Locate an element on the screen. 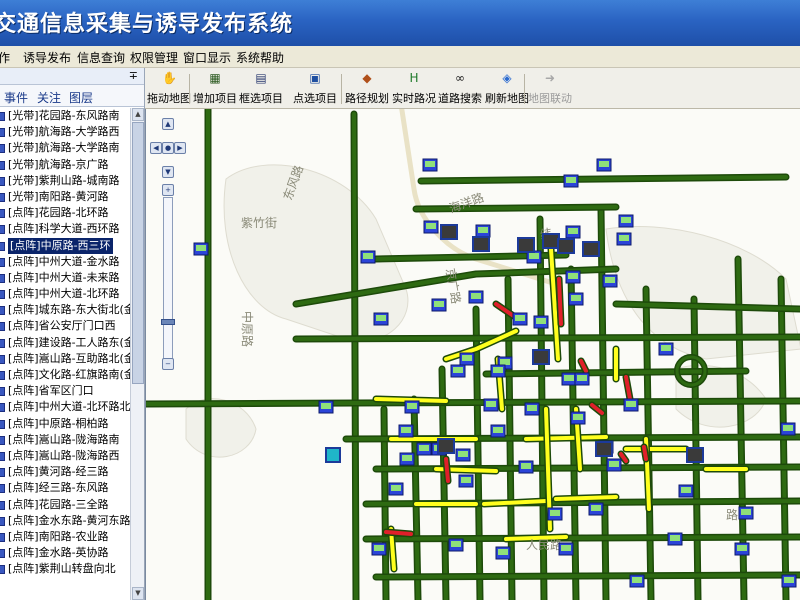 The width and height of the screenshot is (800, 600). list-item: [光带]紫荆山路-城南路 is located at coordinates (65, 181).